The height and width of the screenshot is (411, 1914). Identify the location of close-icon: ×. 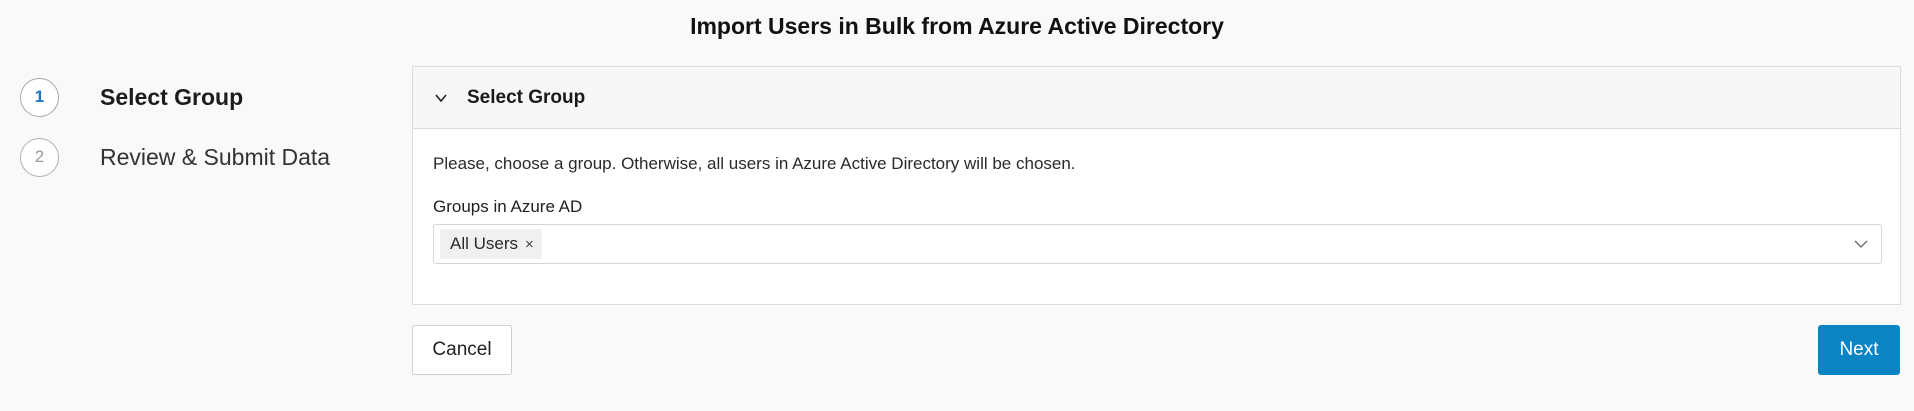
(529, 244).